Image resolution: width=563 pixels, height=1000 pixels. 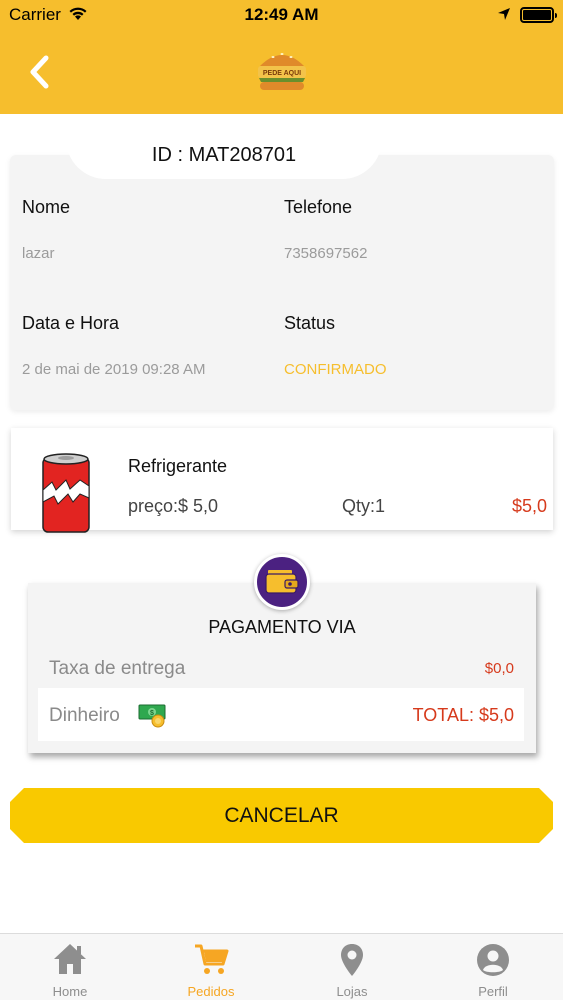 What do you see at coordinates (178, 466) in the screenshot?
I see `item-name: Refrigerante` at bounding box center [178, 466].